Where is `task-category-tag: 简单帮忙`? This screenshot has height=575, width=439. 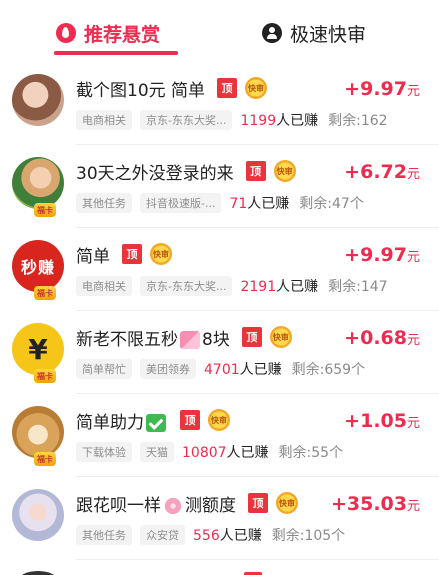
task-category-tag: 简单帮忙 is located at coordinates (104, 369).